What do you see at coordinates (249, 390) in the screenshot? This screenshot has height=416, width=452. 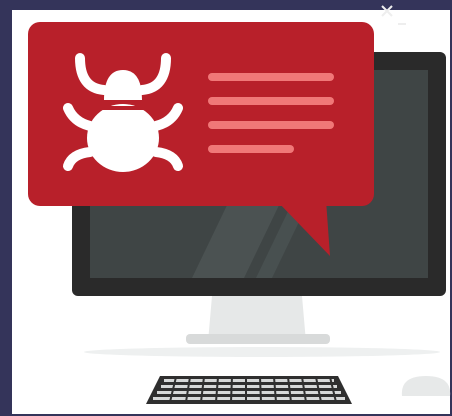 I see `keyboard-icon` at bounding box center [249, 390].